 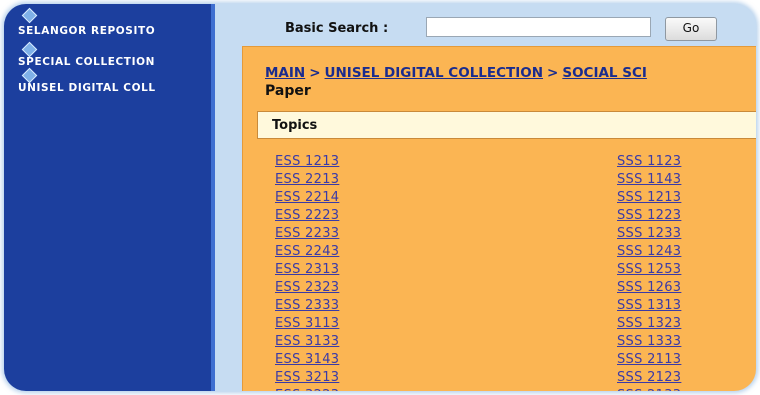 I want to click on topic-link: ESS 2233, so click(x=307, y=234).